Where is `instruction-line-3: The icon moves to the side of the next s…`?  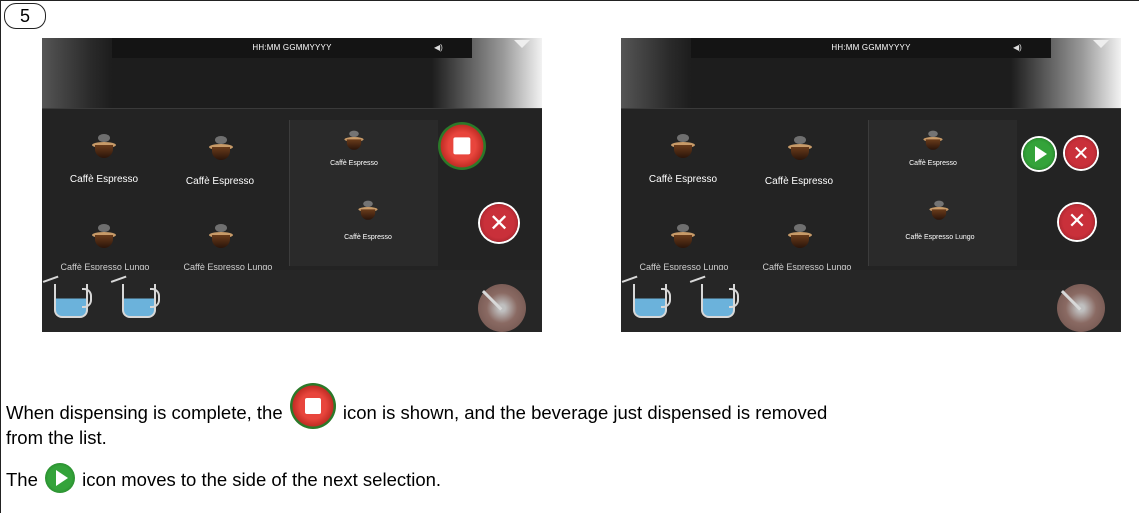
instruction-line-3: The icon moves to the side of the next s… is located at coordinates (224, 478).